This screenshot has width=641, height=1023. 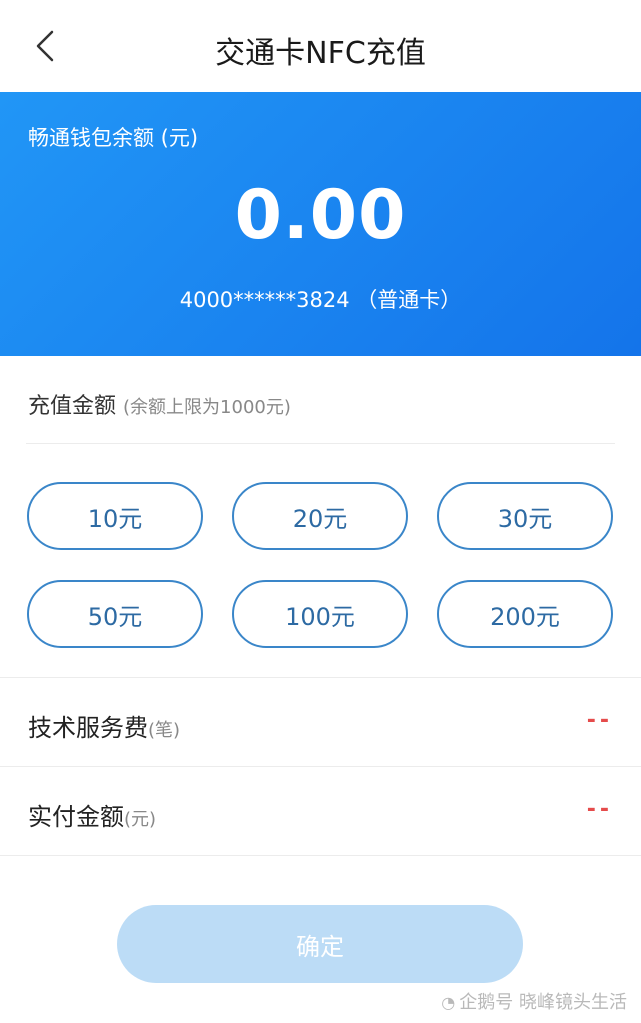 What do you see at coordinates (320, 516) in the screenshot?
I see `amount-option-20: 20元` at bounding box center [320, 516].